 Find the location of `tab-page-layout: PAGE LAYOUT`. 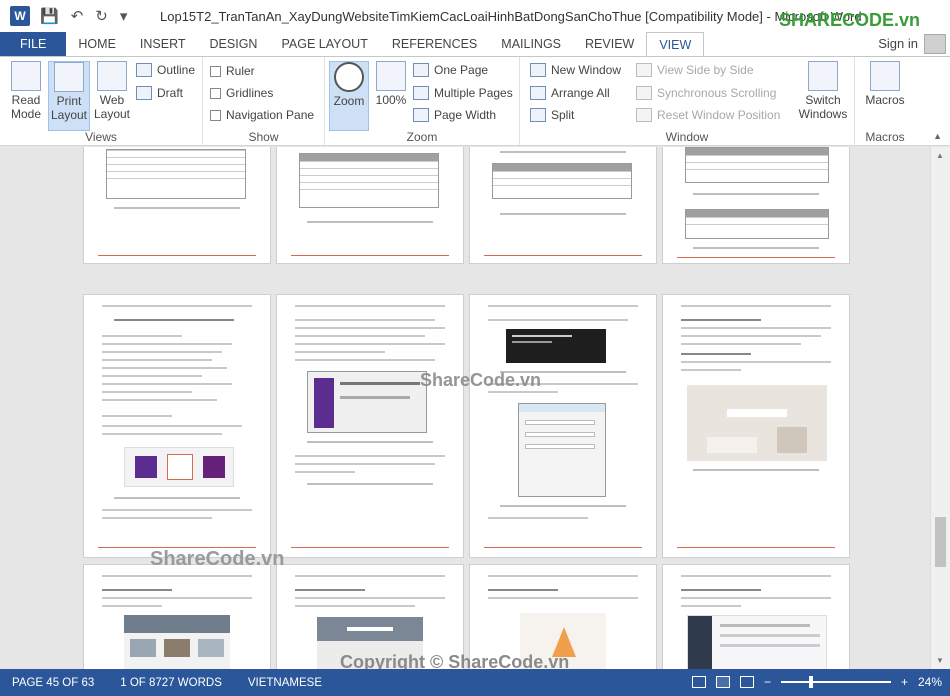

tab-page-layout: PAGE LAYOUT is located at coordinates (324, 44).